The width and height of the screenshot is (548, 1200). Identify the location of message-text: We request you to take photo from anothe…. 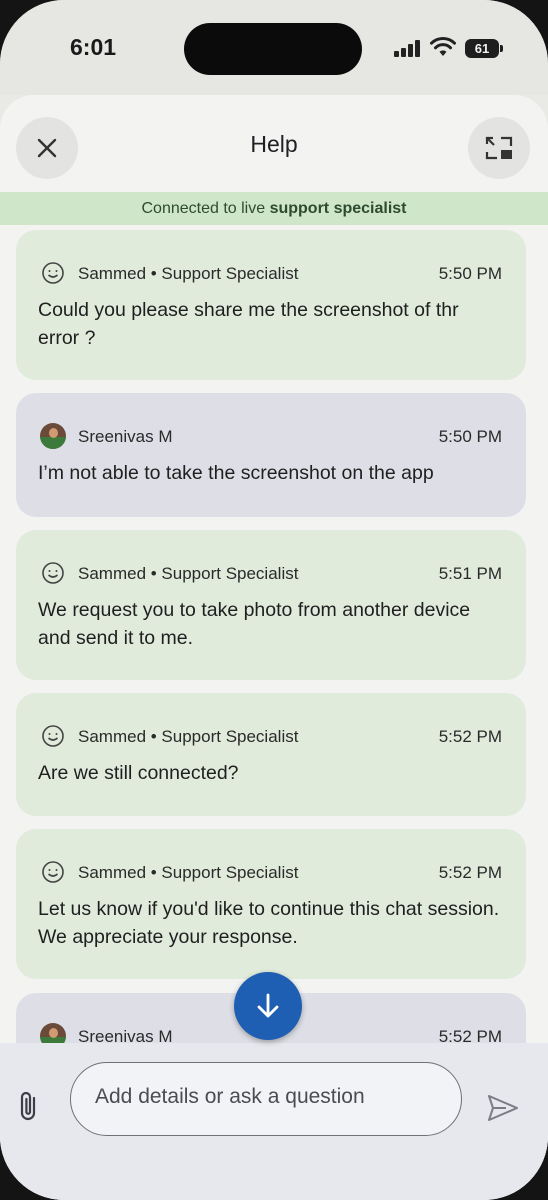
(254, 624).